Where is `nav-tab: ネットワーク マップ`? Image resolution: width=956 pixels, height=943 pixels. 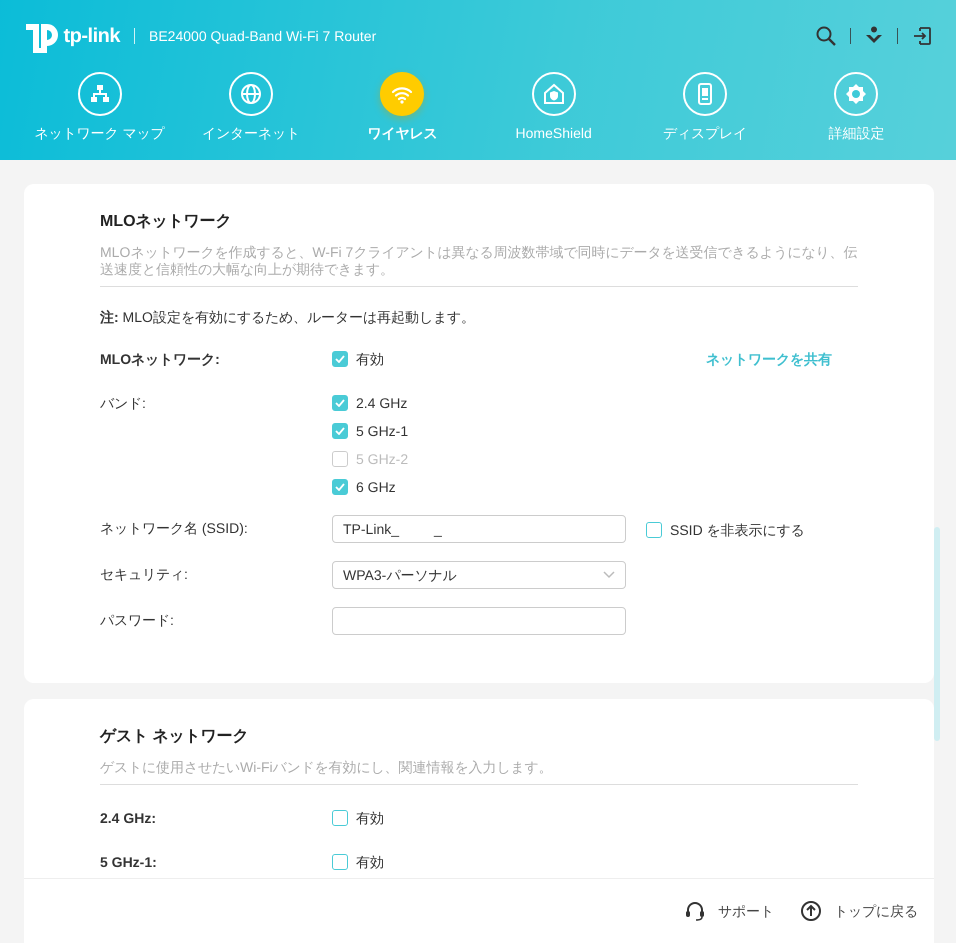
nav-tab: ネットワーク マップ is located at coordinates (100, 106).